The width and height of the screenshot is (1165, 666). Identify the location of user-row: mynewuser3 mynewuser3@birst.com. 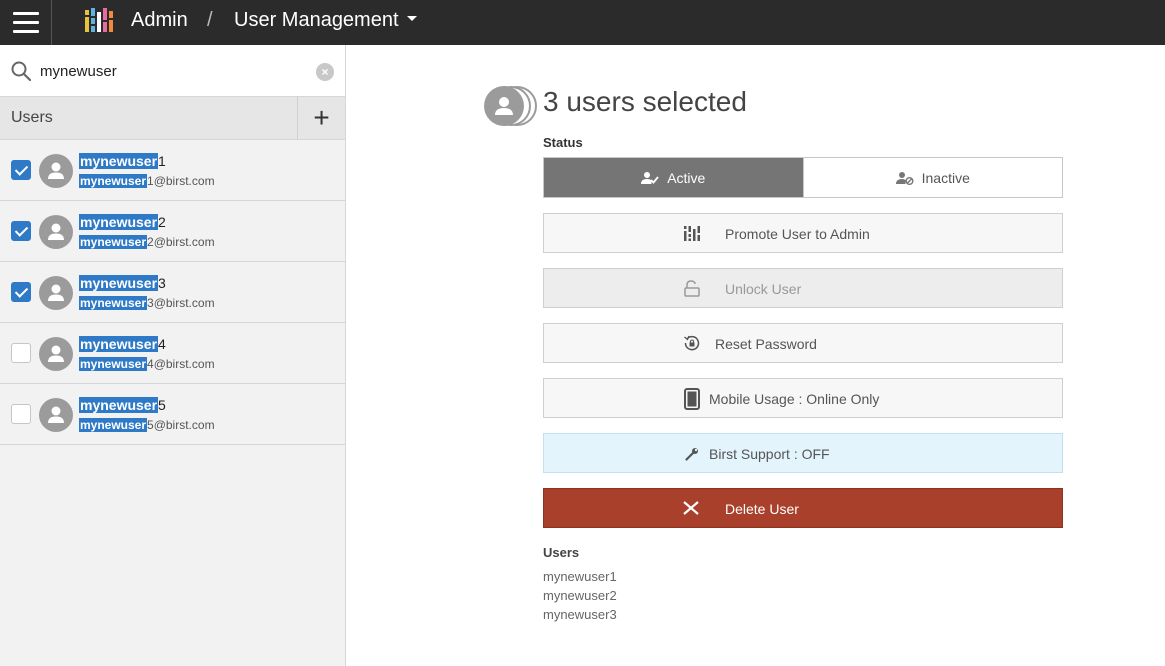
(172, 292).